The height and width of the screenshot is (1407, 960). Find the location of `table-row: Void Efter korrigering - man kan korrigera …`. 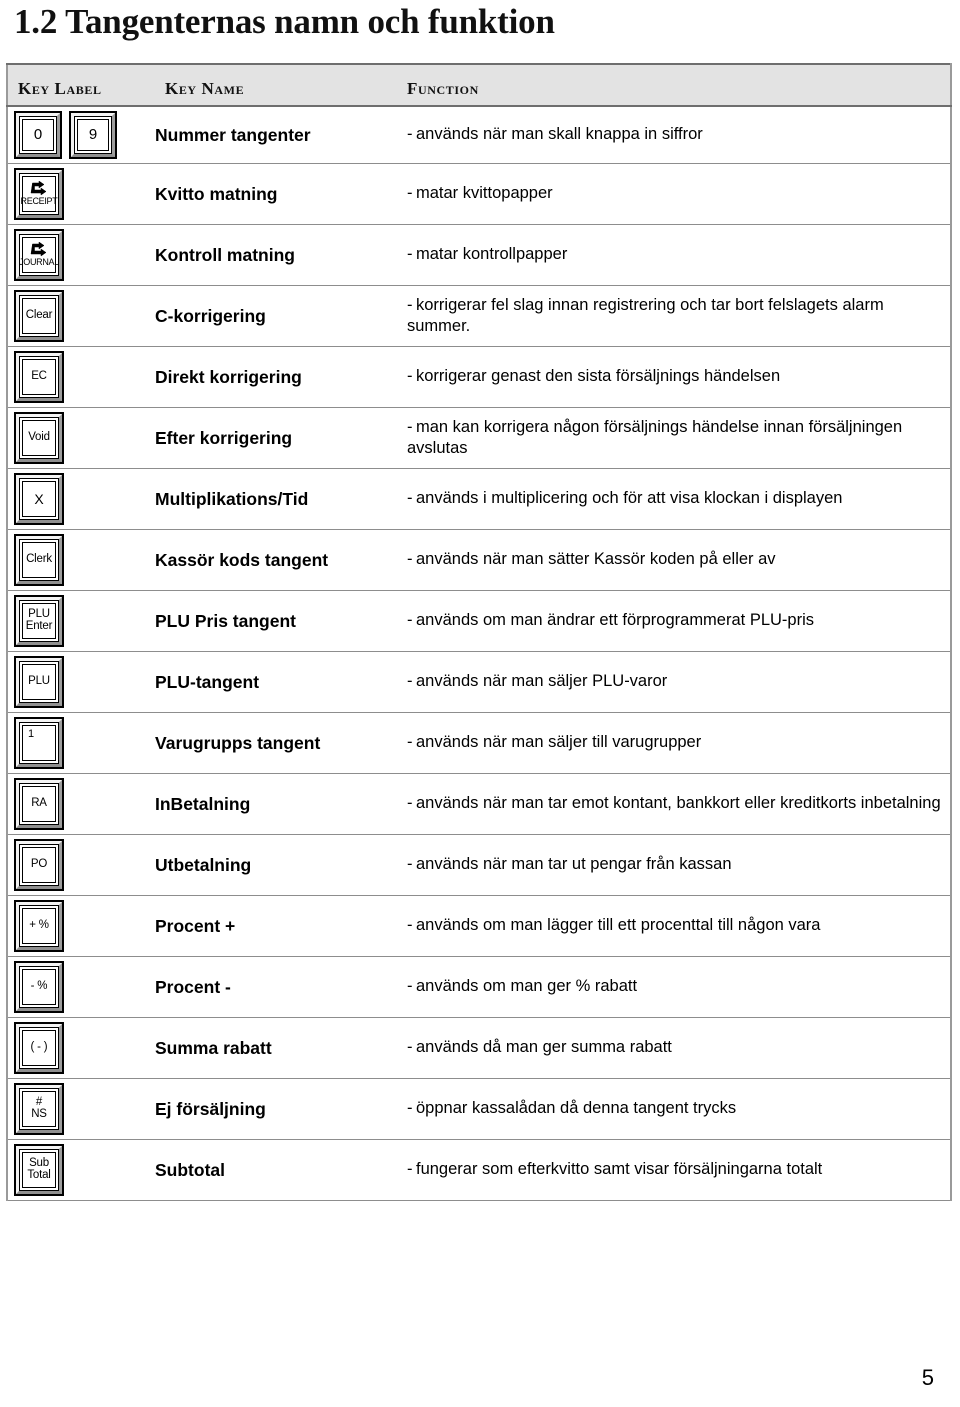

table-row: Void Efter korrigering - man kan korrigera … is located at coordinates (479, 438).